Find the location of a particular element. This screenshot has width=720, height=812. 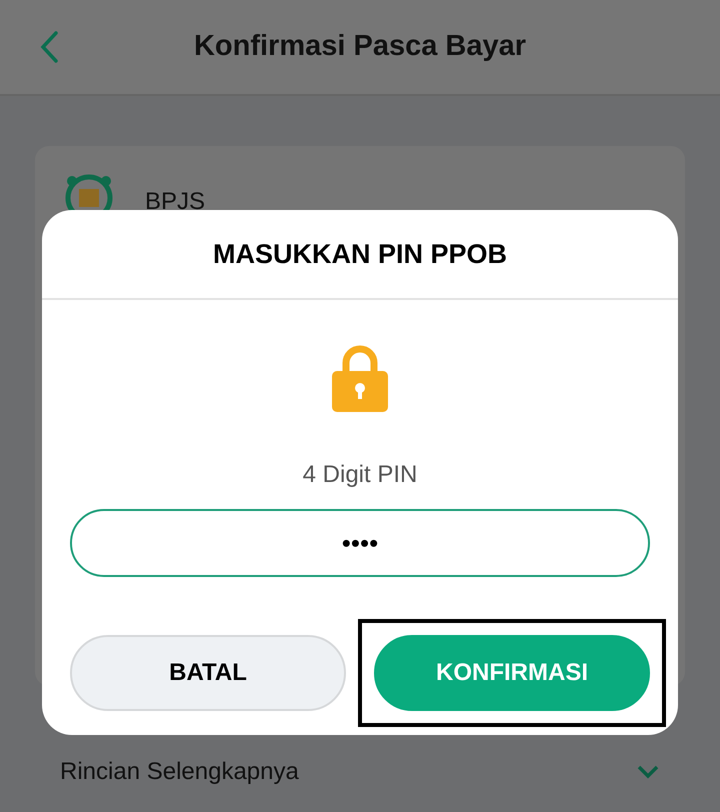

provider-name: BPJS is located at coordinates (175, 202).